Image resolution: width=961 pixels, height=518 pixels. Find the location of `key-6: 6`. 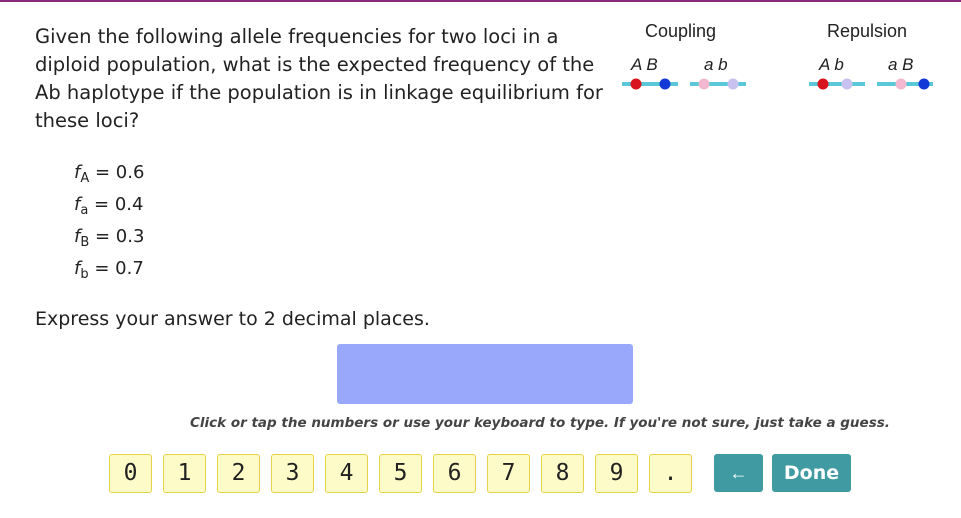

key-6: 6 is located at coordinates (454, 473).